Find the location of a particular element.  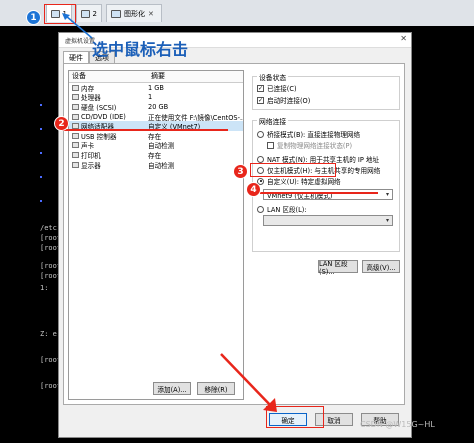

console-line: Z: e is located at coordinates (48, 334).